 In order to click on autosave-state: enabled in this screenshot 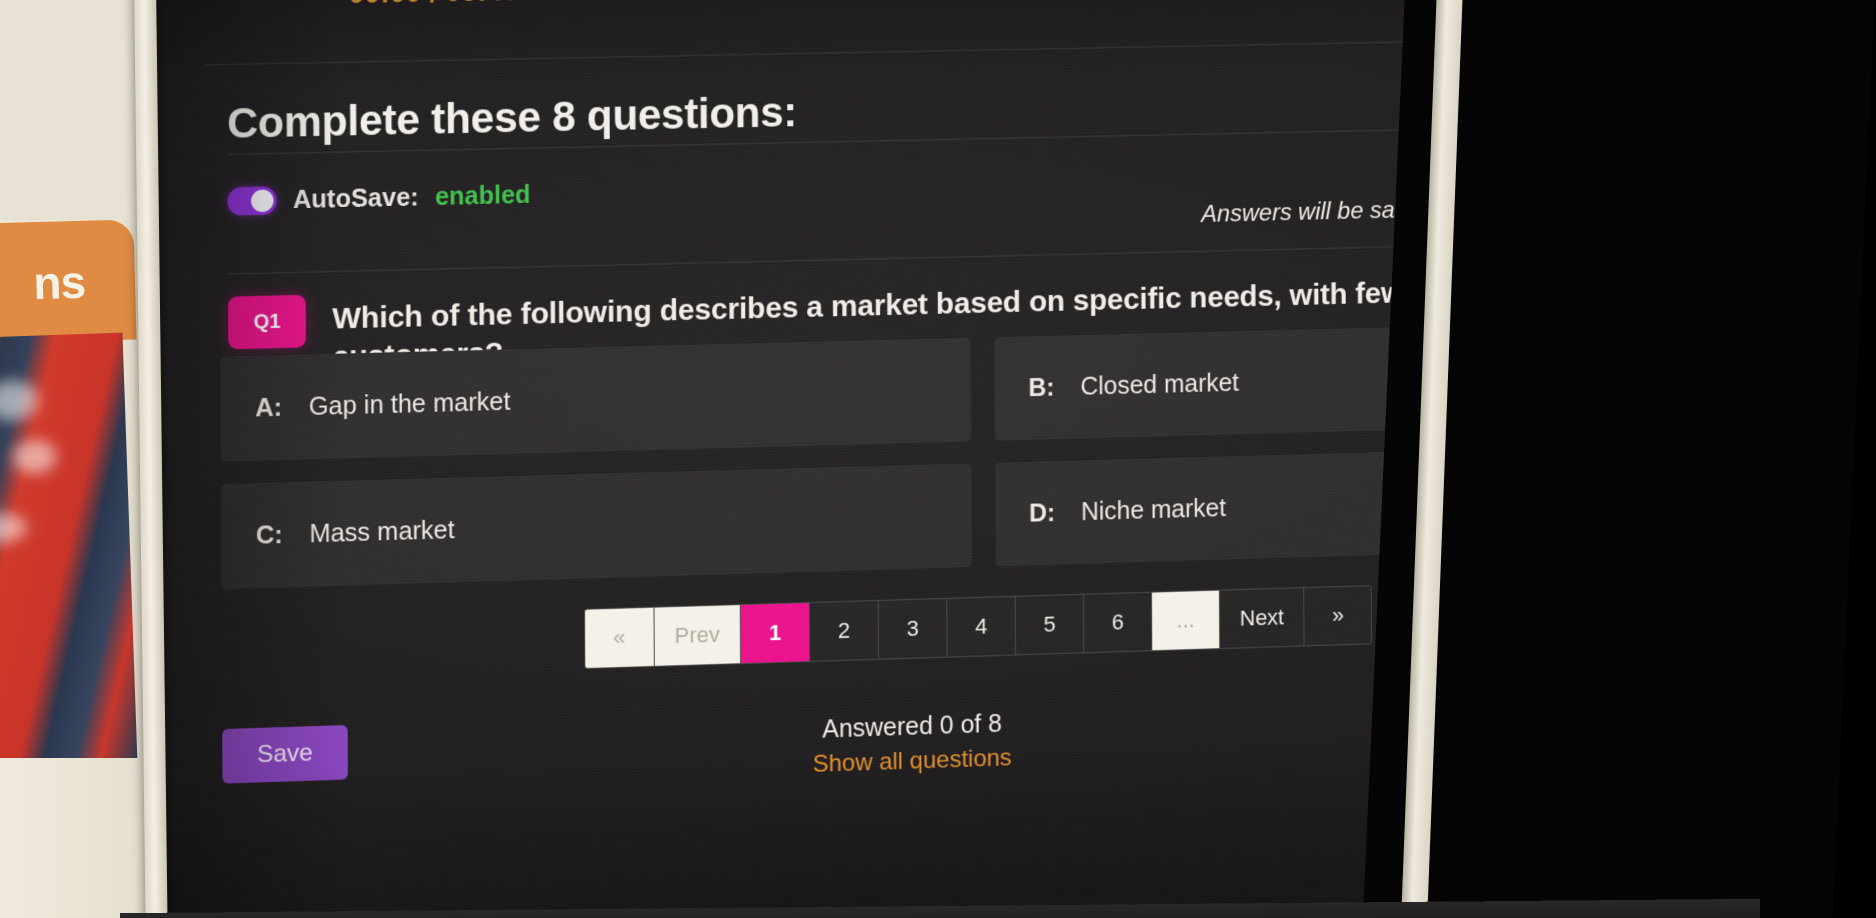, I will do `click(482, 195)`.